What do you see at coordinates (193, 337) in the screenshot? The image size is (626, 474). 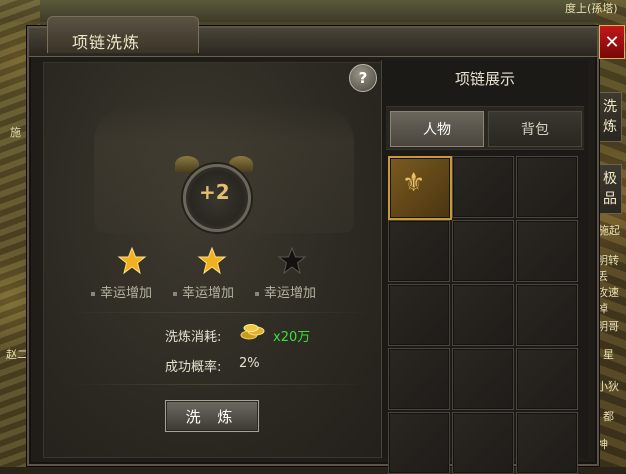 I see `refine-cost-label: 洗炼消耗:` at bounding box center [193, 337].